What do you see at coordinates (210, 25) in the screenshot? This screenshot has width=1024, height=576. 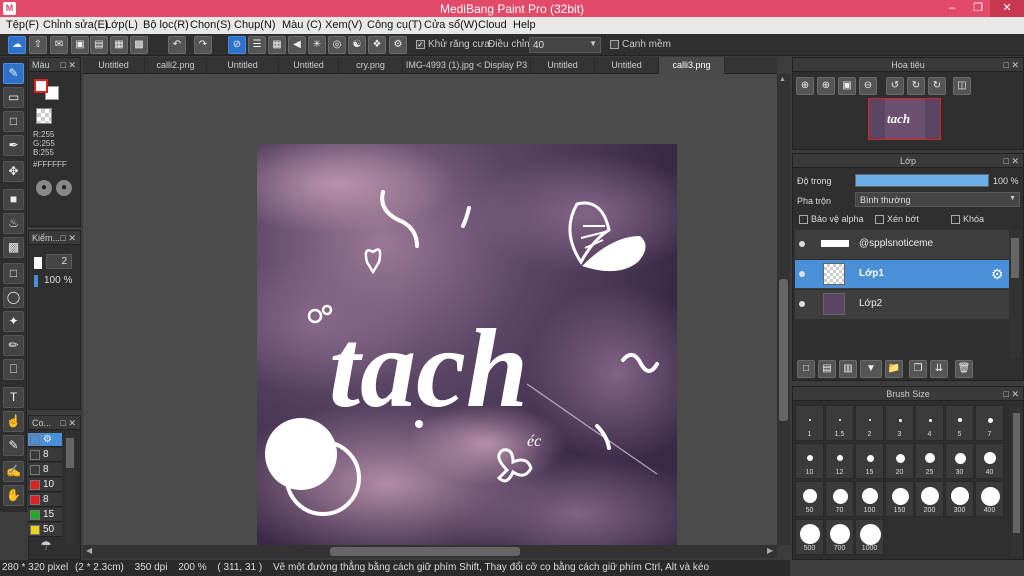 I see `menu-select: Chọn(S)` at bounding box center [210, 25].